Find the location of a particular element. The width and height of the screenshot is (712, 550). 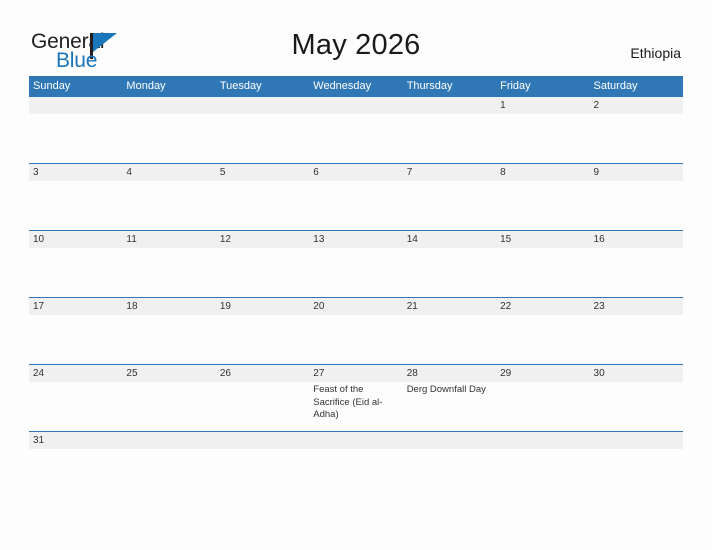

calendar-day-cell: 25 is located at coordinates (169, 398).